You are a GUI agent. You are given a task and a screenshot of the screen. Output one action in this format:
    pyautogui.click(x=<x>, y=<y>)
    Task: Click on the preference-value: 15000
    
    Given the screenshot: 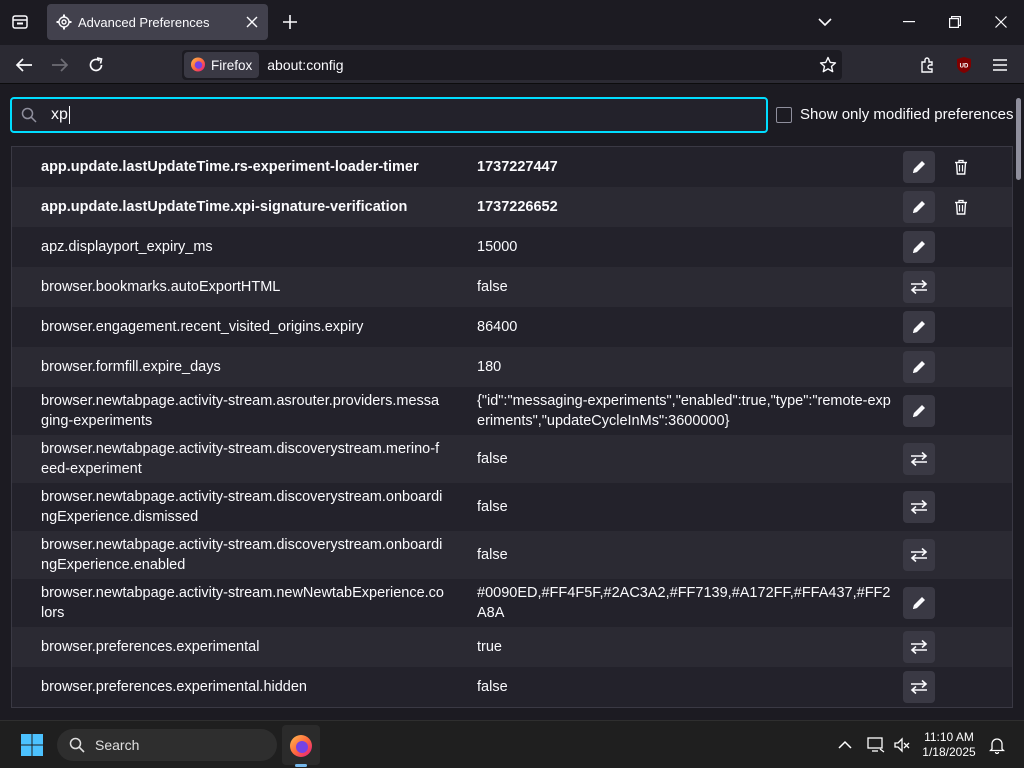 What is the action you would take?
    pyautogui.click(x=497, y=247)
    